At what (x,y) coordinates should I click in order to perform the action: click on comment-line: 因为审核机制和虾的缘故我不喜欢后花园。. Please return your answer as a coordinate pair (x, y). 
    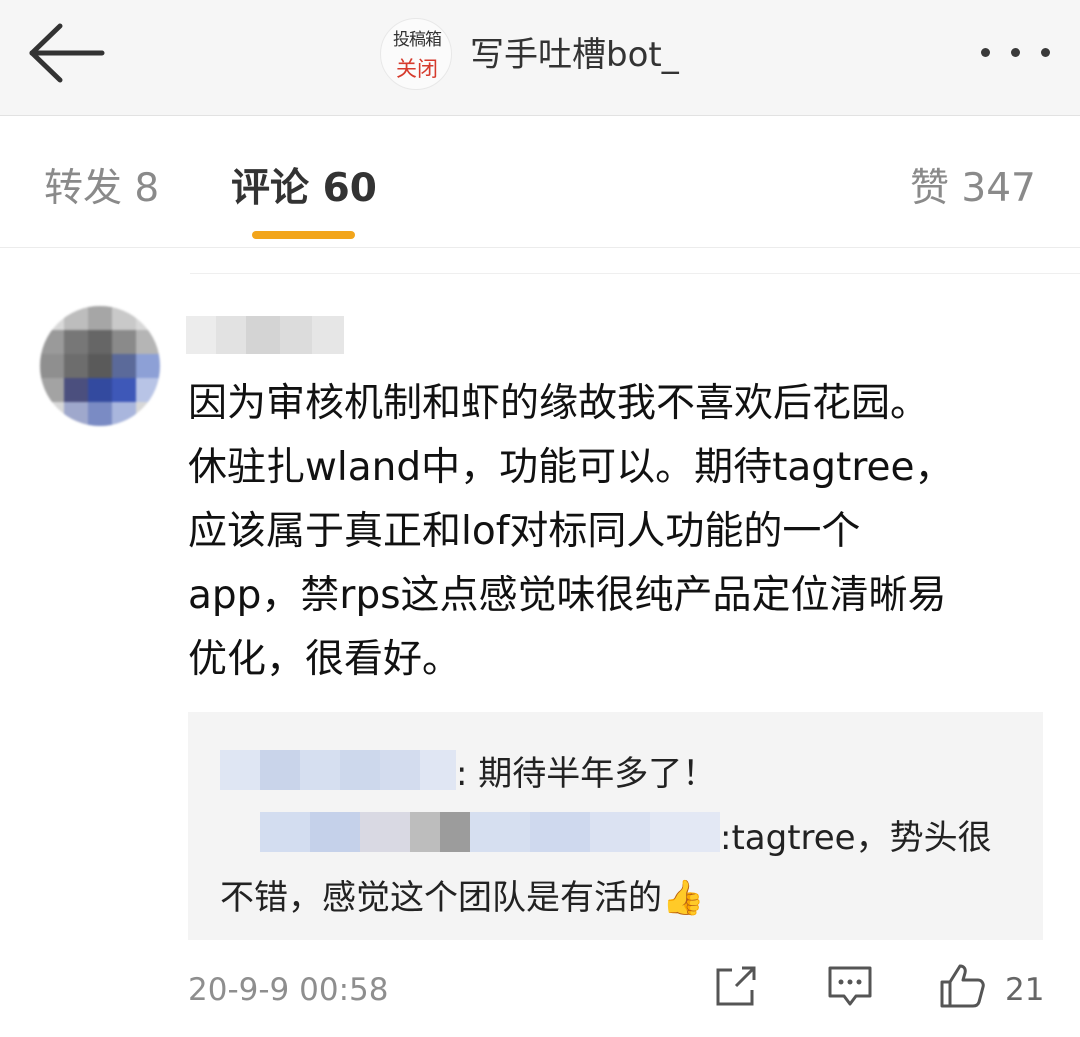
    Looking at the image, I should click on (559, 403).